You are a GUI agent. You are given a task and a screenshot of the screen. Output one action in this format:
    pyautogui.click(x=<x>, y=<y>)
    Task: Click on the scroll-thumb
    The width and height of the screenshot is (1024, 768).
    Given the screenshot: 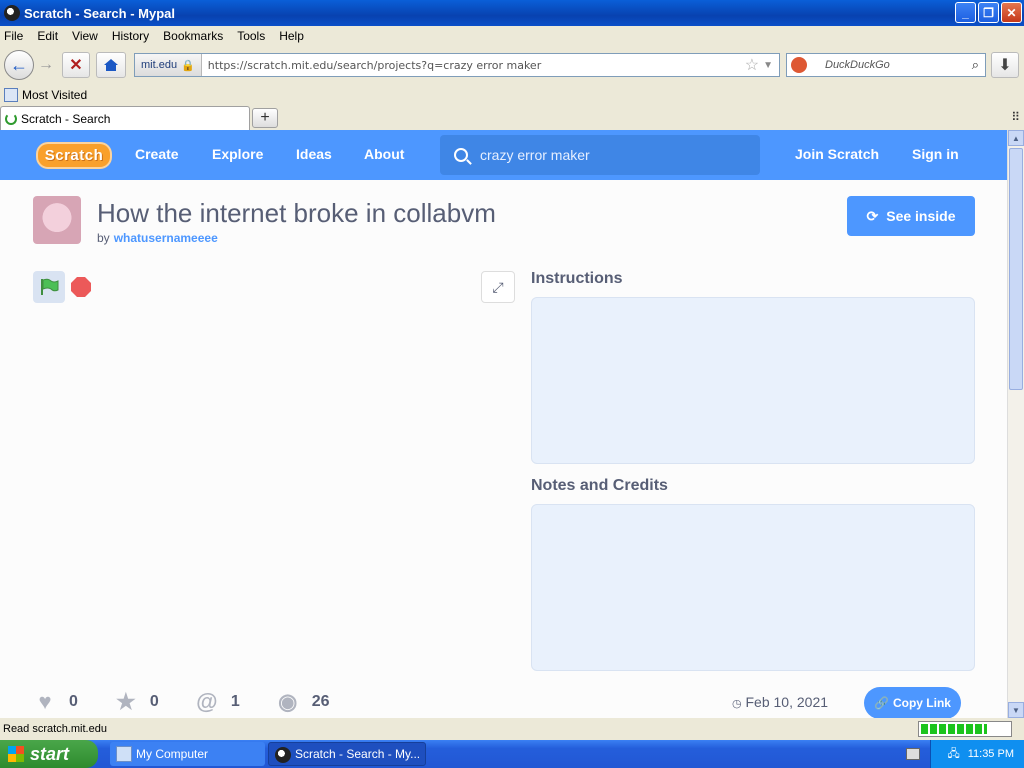 What is the action you would take?
    pyautogui.click(x=1016, y=269)
    